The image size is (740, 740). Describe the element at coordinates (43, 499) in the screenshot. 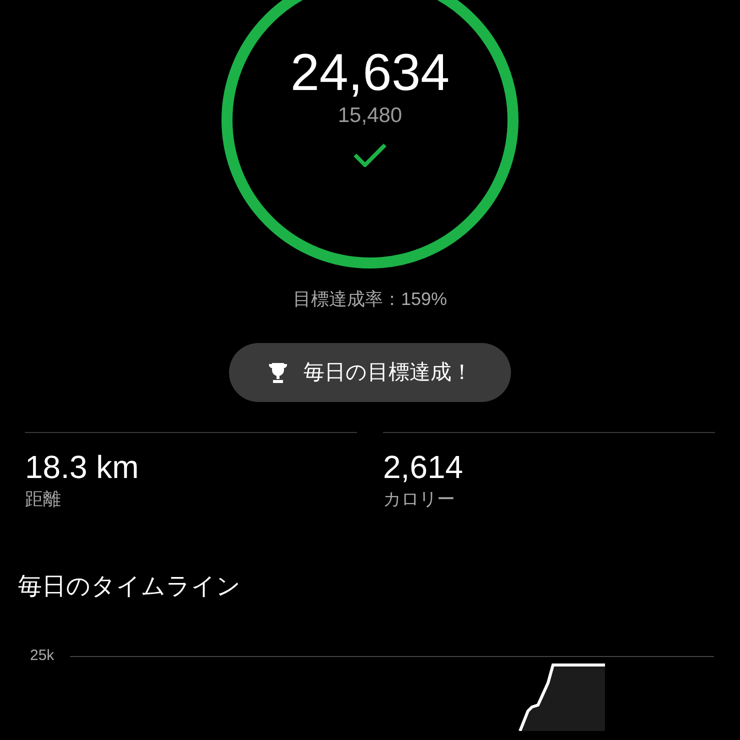

I see `stat-label: 距離` at that location.